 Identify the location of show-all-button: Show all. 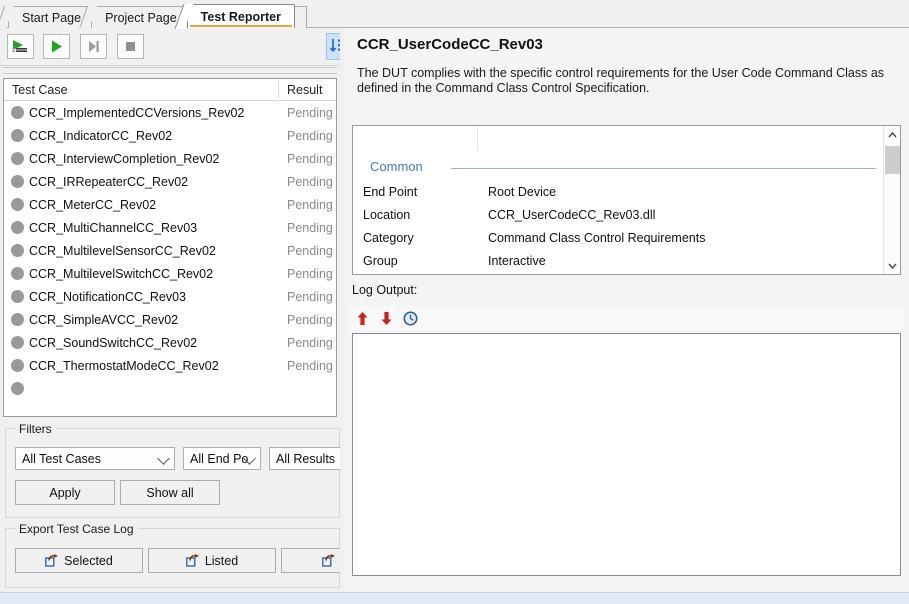
(170, 492).